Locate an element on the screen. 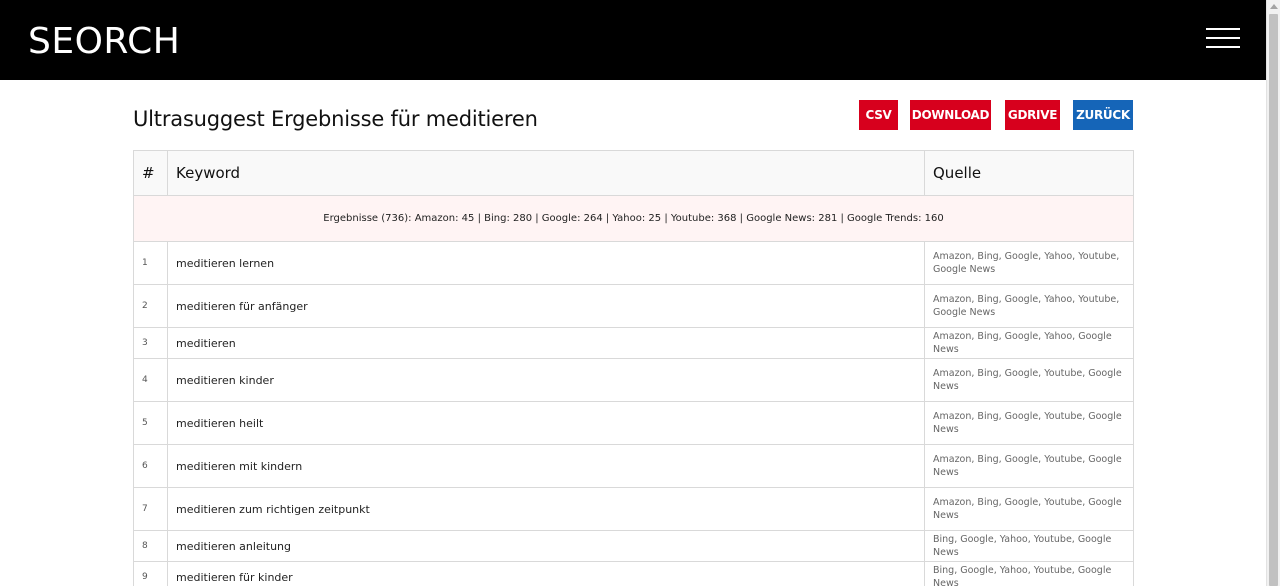 The image size is (1280, 586). scroll-up-arrow-icon is located at coordinates (1274, 6).